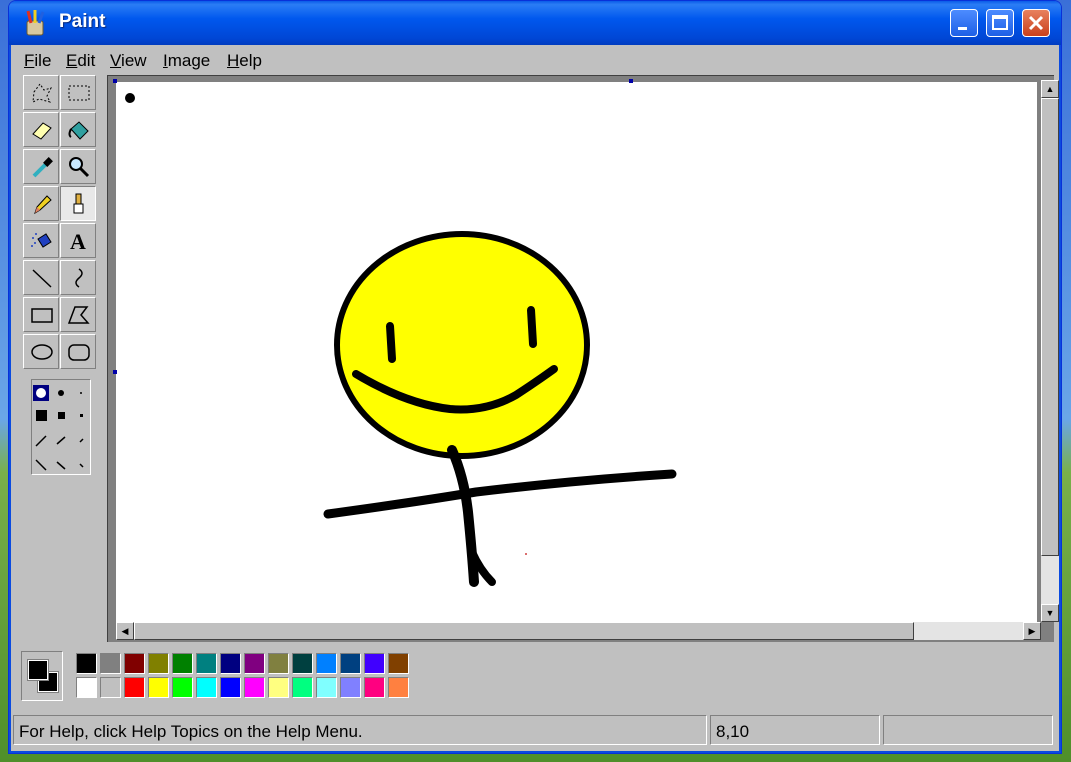  I want to click on scroll-left-button: ◀, so click(125, 631).